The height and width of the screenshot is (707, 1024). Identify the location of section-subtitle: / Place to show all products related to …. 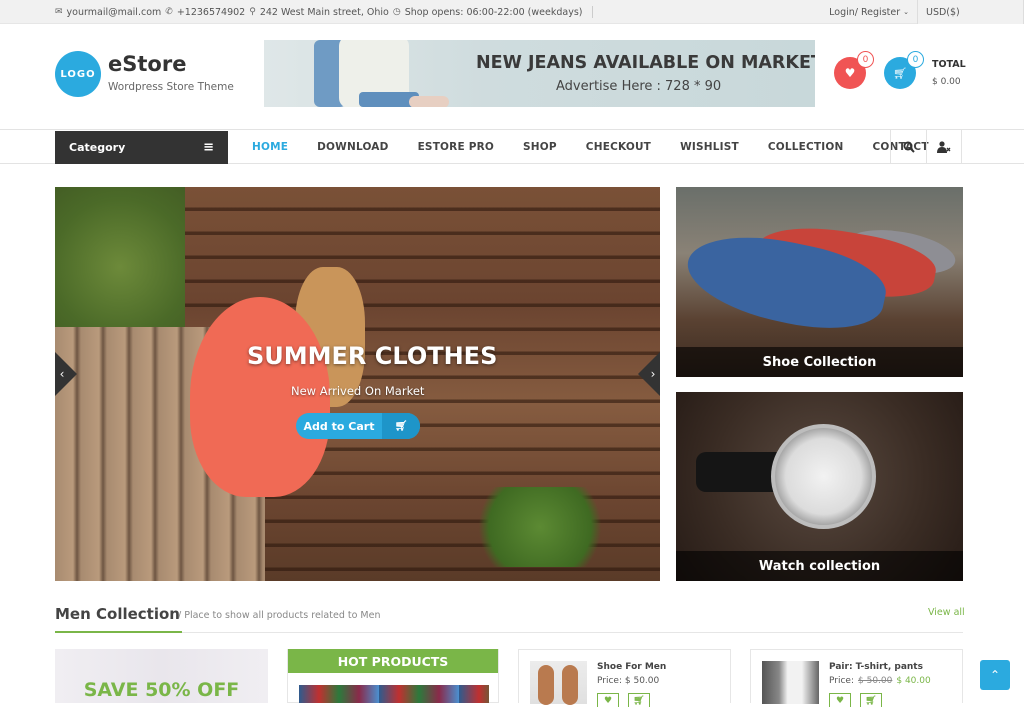
(279, 615).